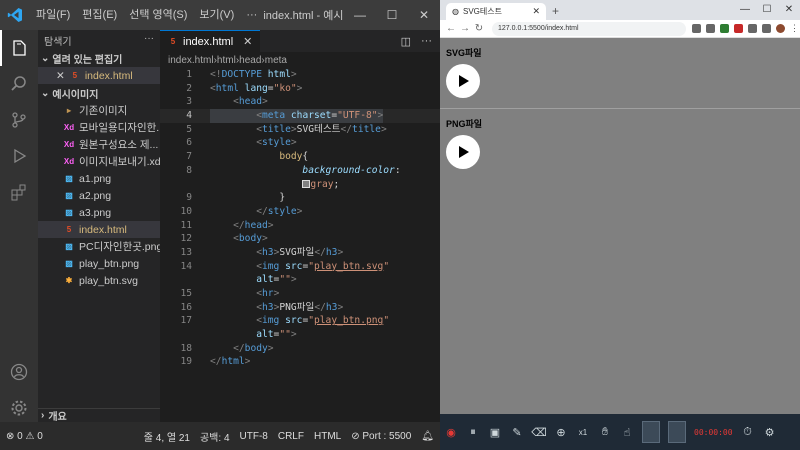  What do you see at coordinates (300, 212) in the screenshot?
I see `code-line: 10 </style>` at bounding box center [300, 212].